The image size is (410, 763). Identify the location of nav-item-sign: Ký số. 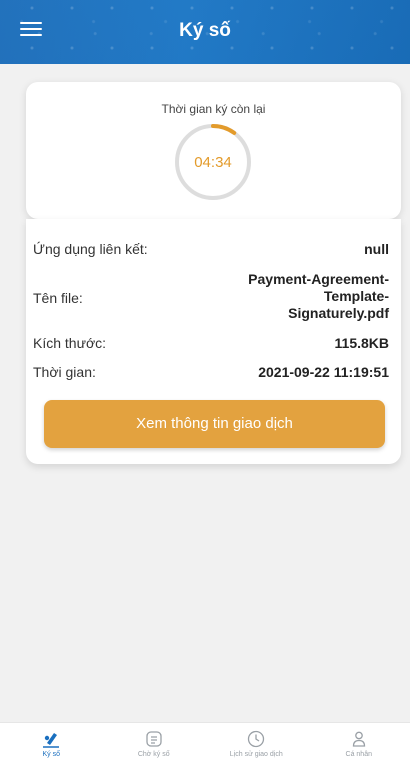
(51, 743).